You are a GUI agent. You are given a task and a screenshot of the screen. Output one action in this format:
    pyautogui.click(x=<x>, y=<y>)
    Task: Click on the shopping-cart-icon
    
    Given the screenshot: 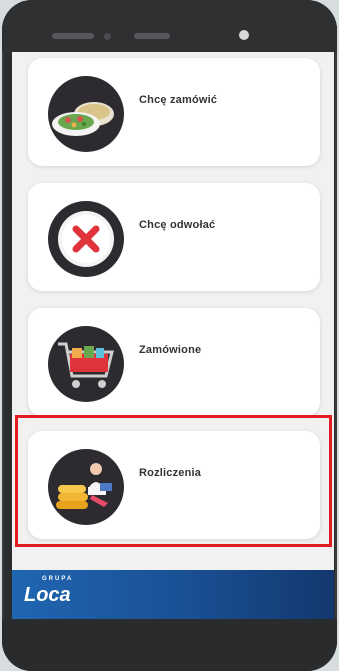 What is the action you would take?
    pyautogui.click(x=86, y=364)
    